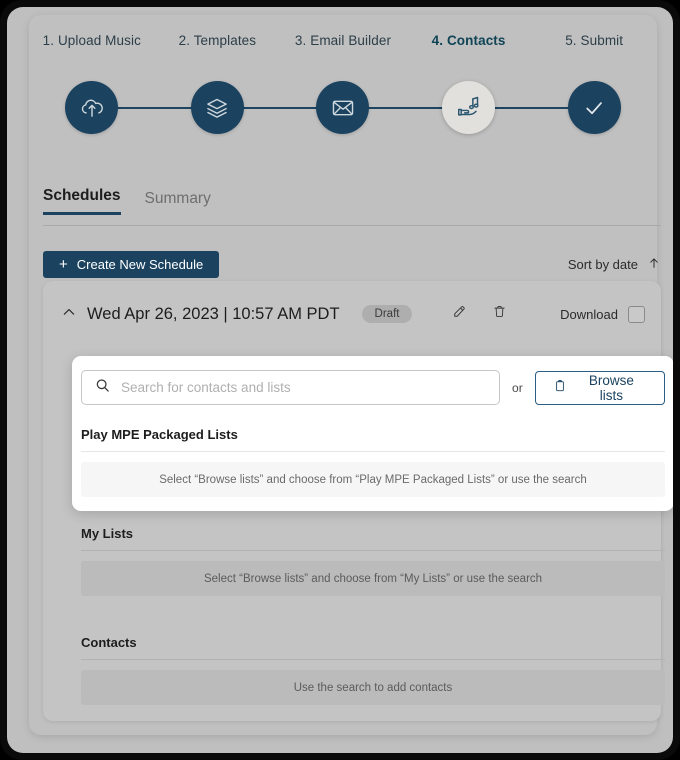 Image resolution: width=680 pixels, height=760 pixels. I want to click on edit-pencil-icon, so click(459, 314).